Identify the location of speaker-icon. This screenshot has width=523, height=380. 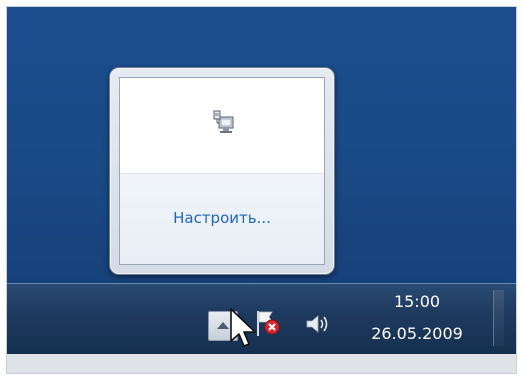
(317, 324).